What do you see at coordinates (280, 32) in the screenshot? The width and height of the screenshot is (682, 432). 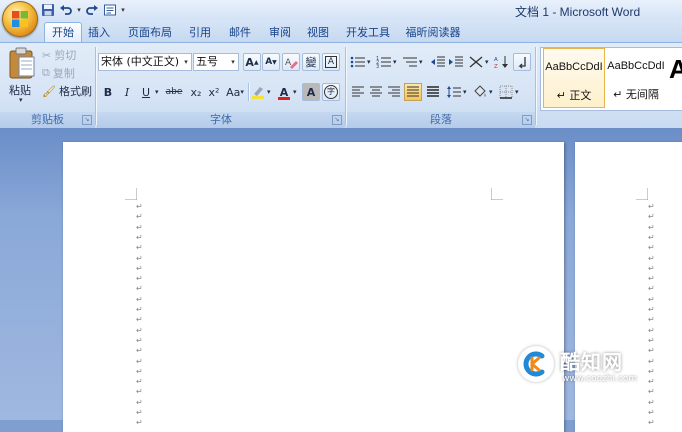 I see `tab-review: 审阅` at bounding box center [280, 32].